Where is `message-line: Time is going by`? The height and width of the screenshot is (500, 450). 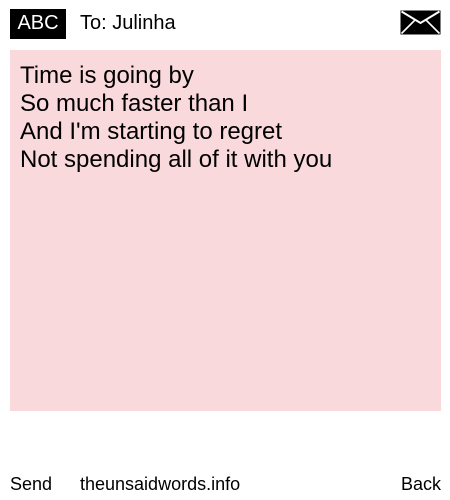 message-line: Time is going by is located at coordinates (107, 75).